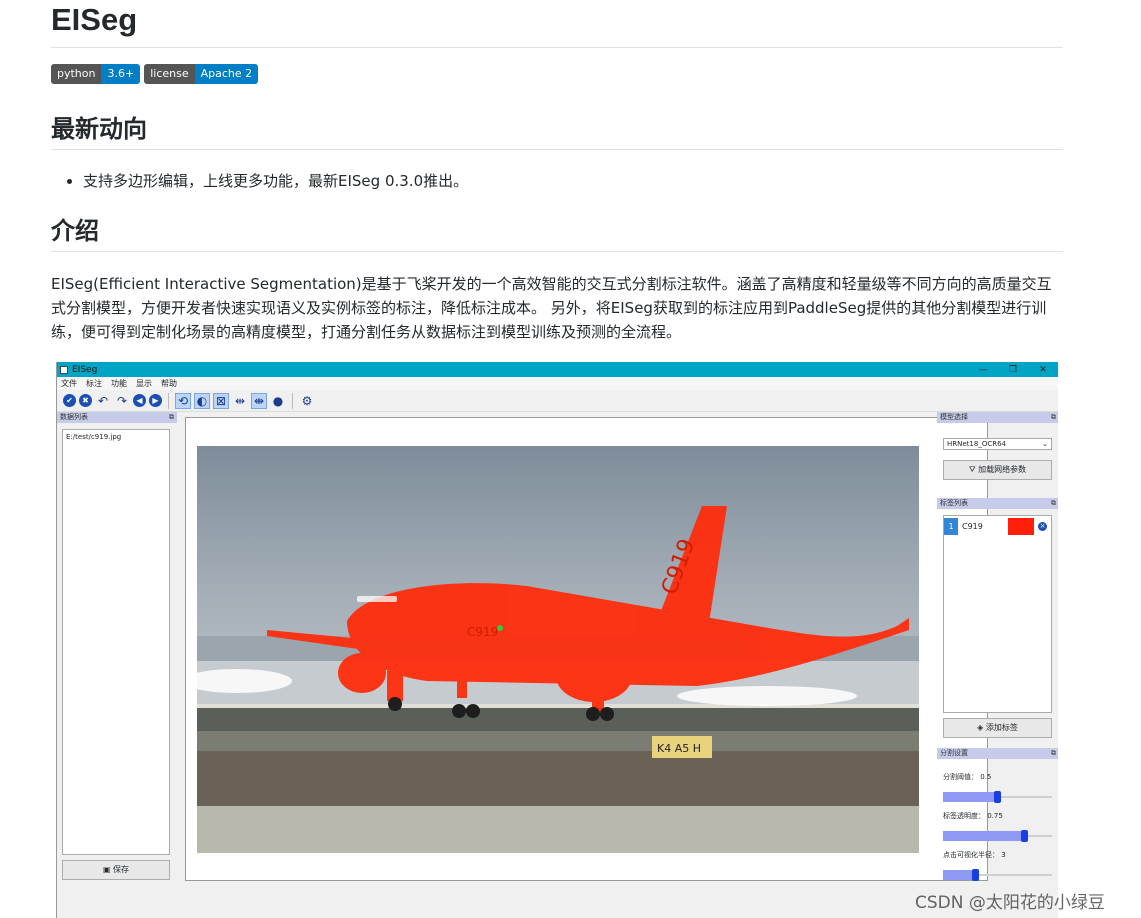  Describe the element at coordinates (967, 777) in the screenshot. I see `threshold-label: 分割阈值： 0.5` at that location.